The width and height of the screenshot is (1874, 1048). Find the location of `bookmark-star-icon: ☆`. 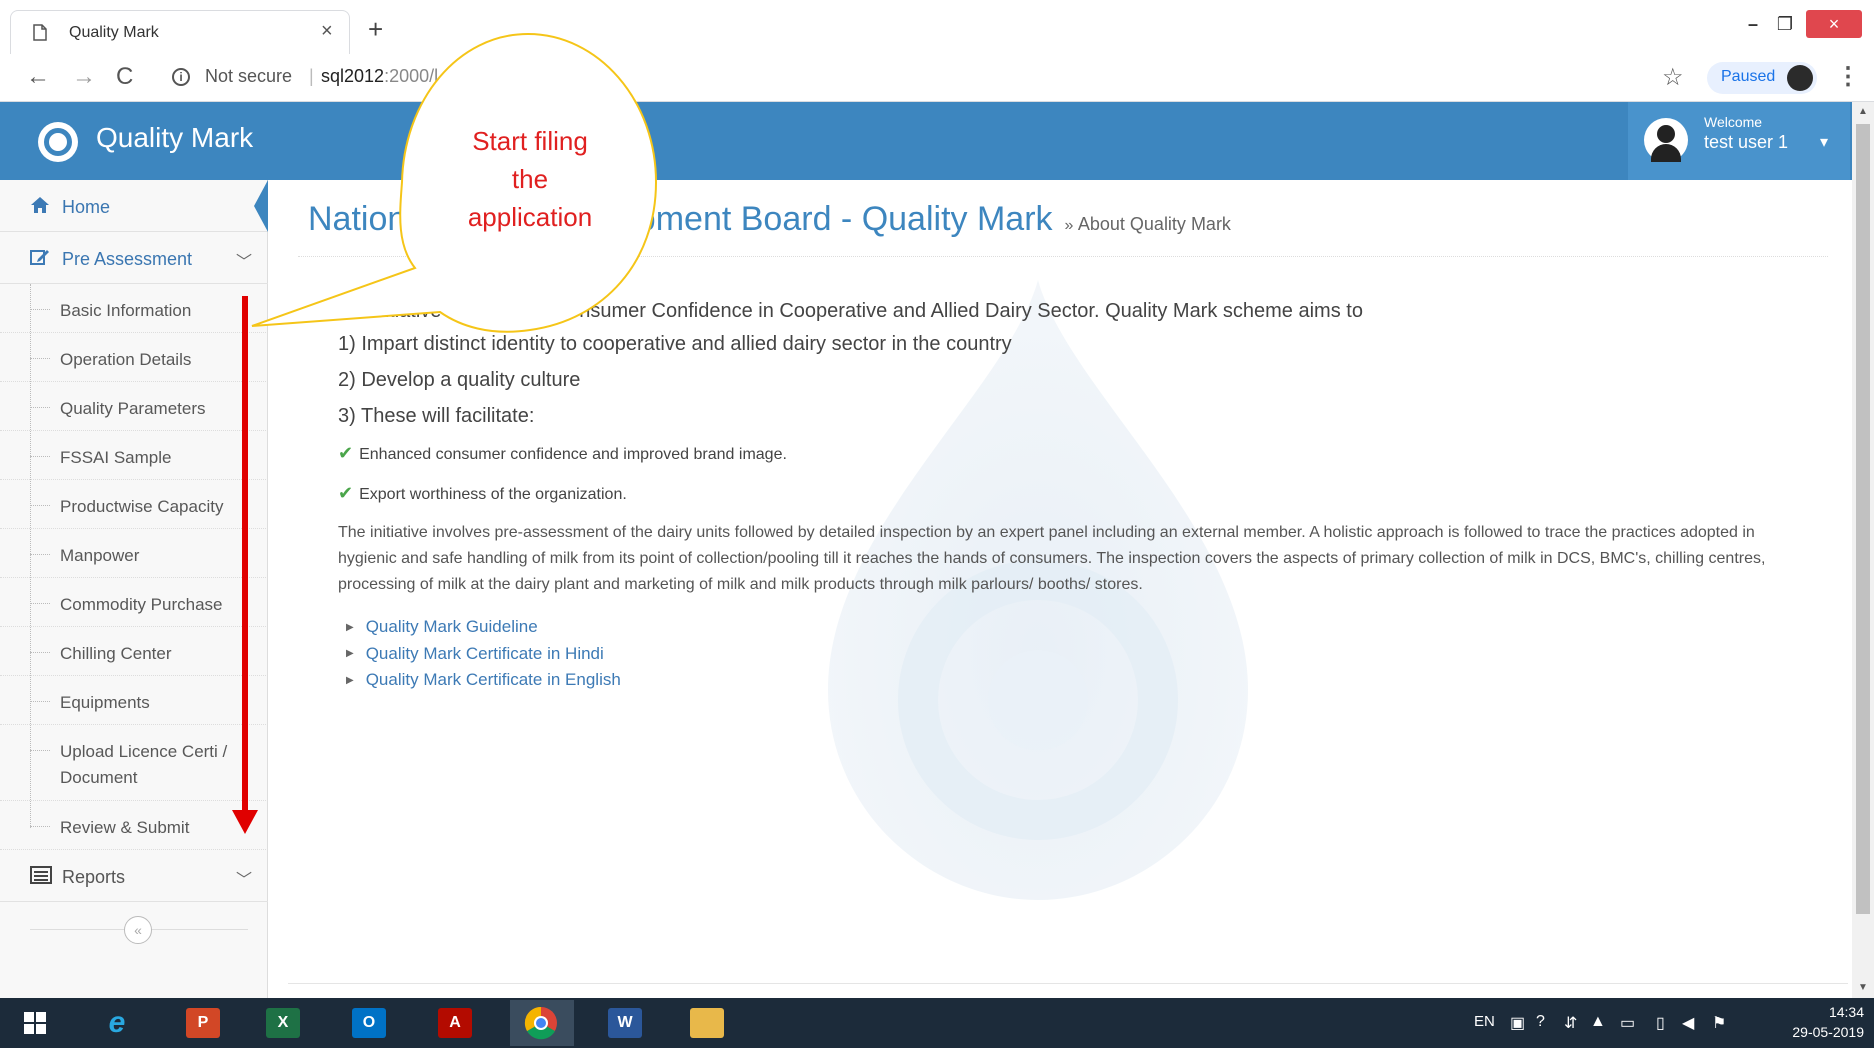

bookmark-star-icon: ☆ is located at coordinates (1673, 77).